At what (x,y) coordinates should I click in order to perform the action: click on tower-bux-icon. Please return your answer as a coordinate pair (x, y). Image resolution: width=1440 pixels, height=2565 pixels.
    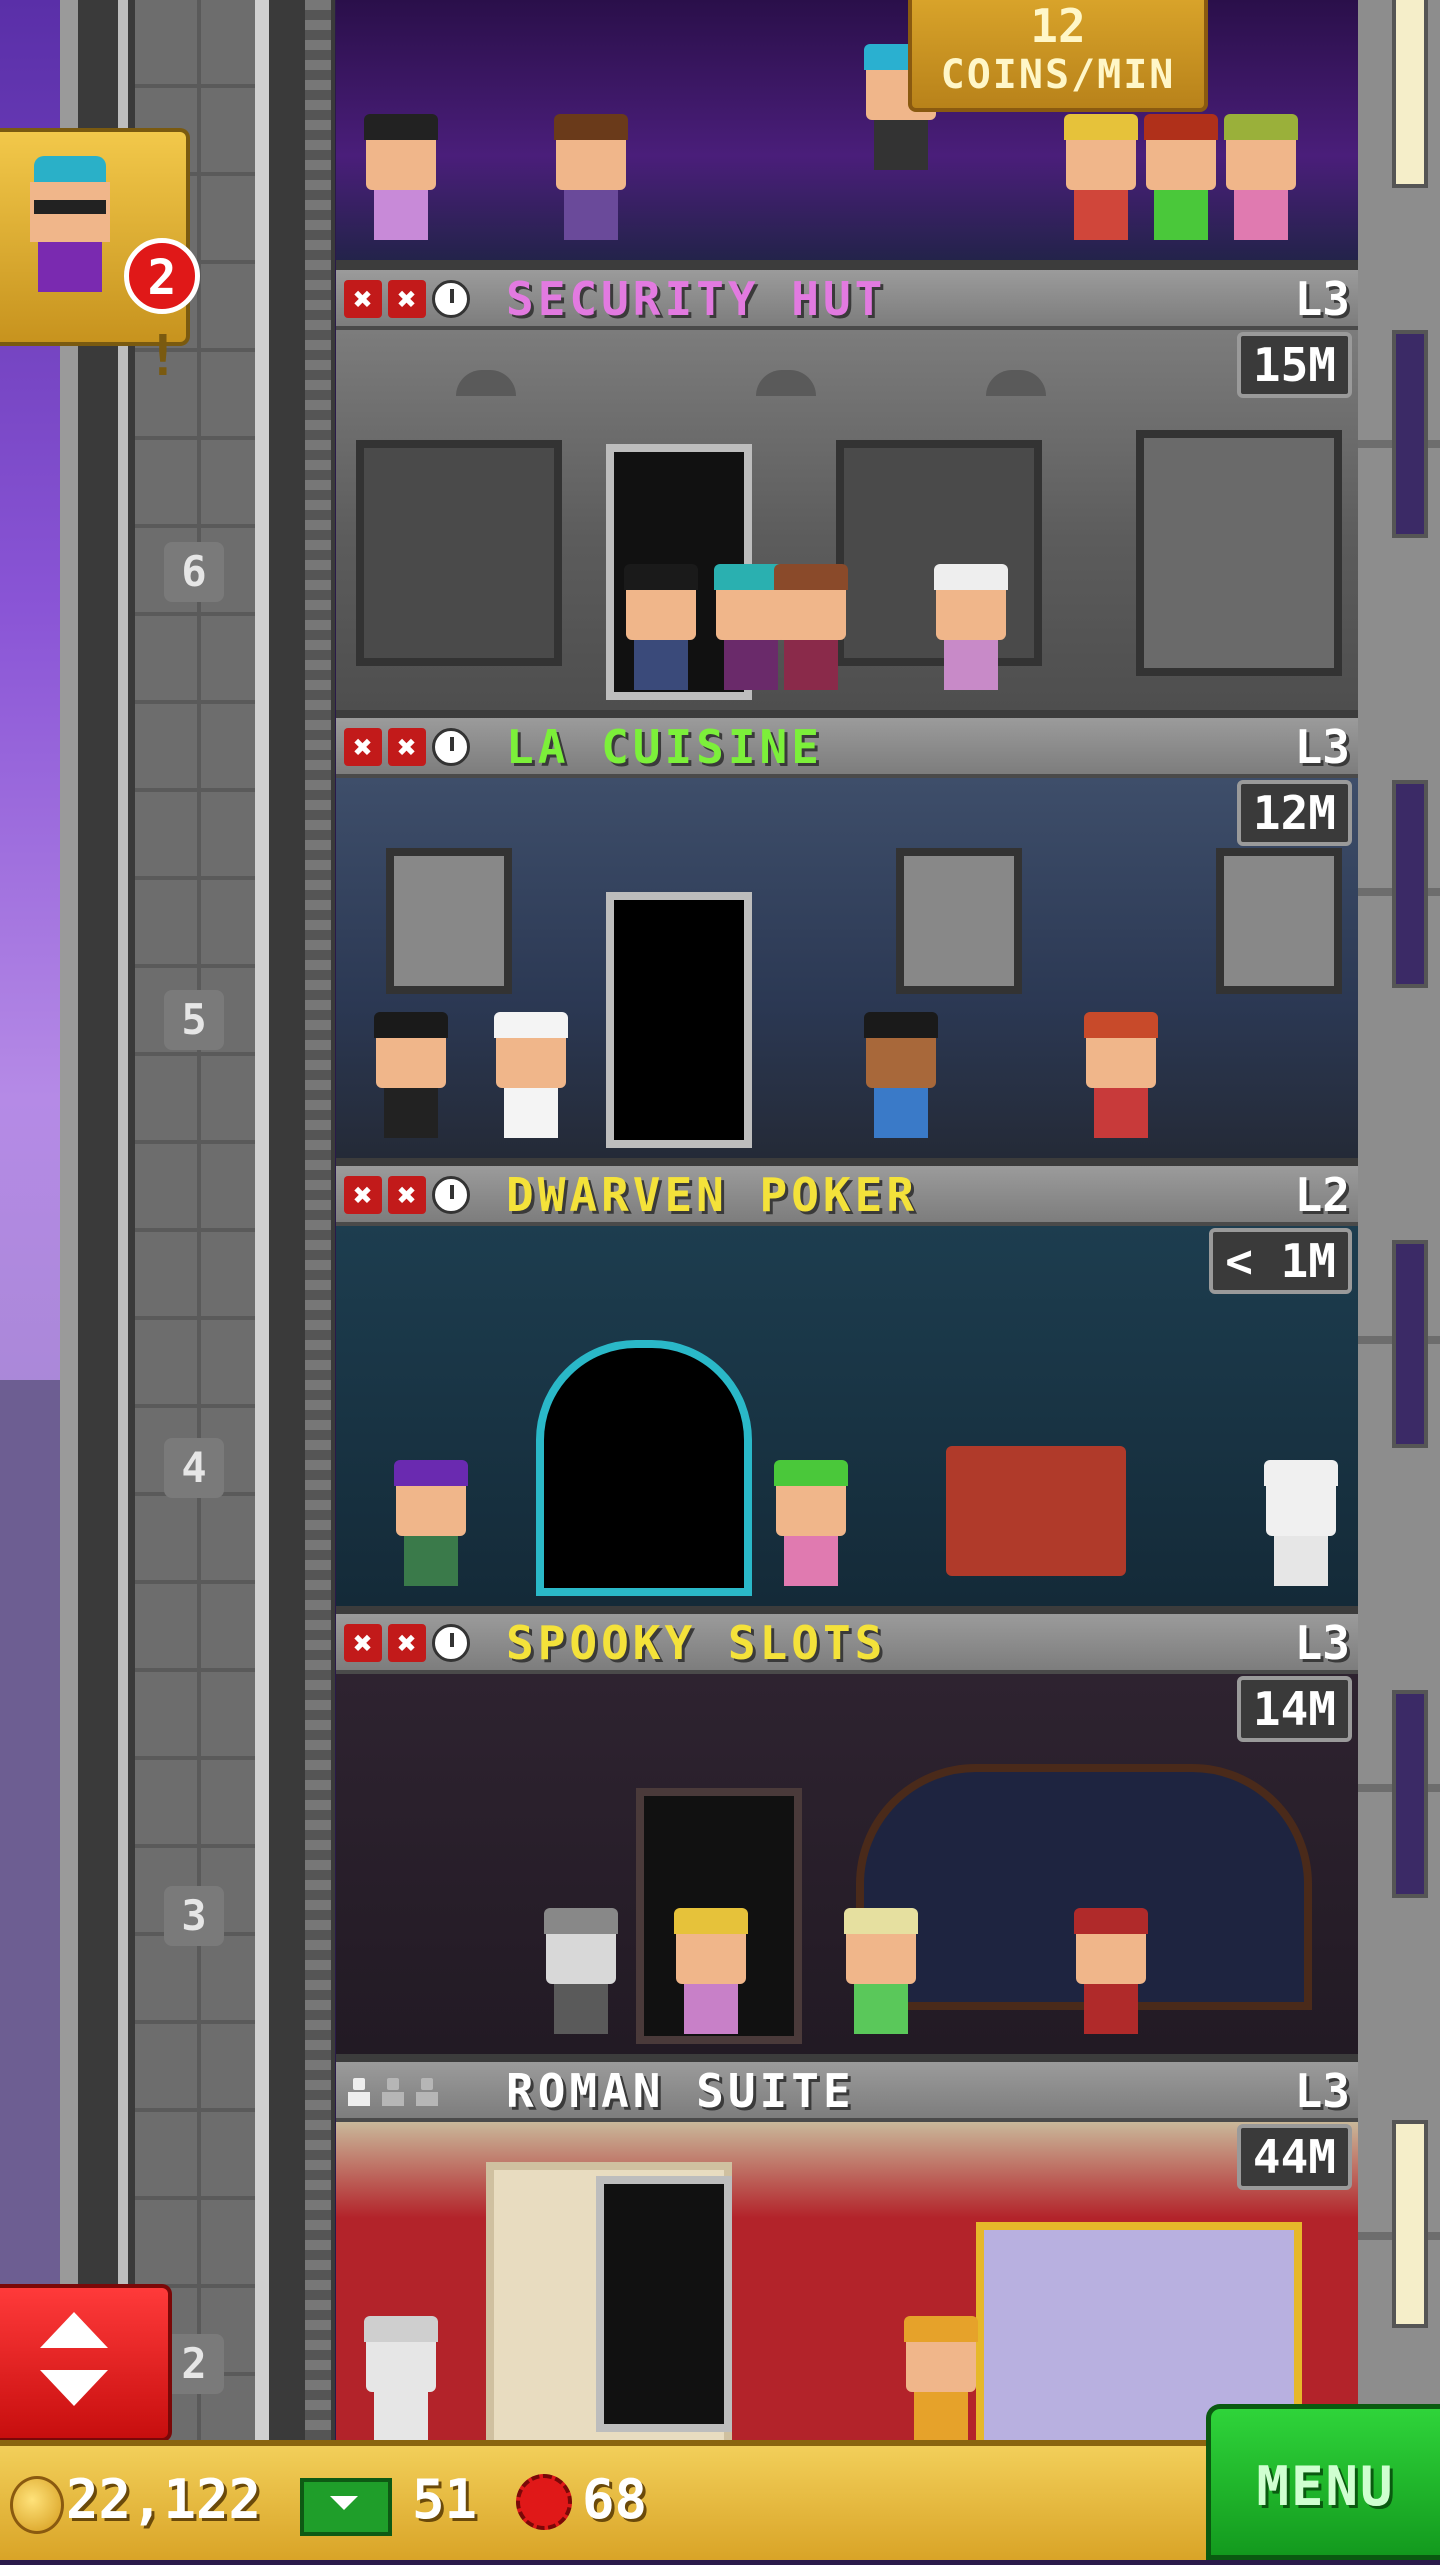
    Looking at the image, I should click on (346, 2507).